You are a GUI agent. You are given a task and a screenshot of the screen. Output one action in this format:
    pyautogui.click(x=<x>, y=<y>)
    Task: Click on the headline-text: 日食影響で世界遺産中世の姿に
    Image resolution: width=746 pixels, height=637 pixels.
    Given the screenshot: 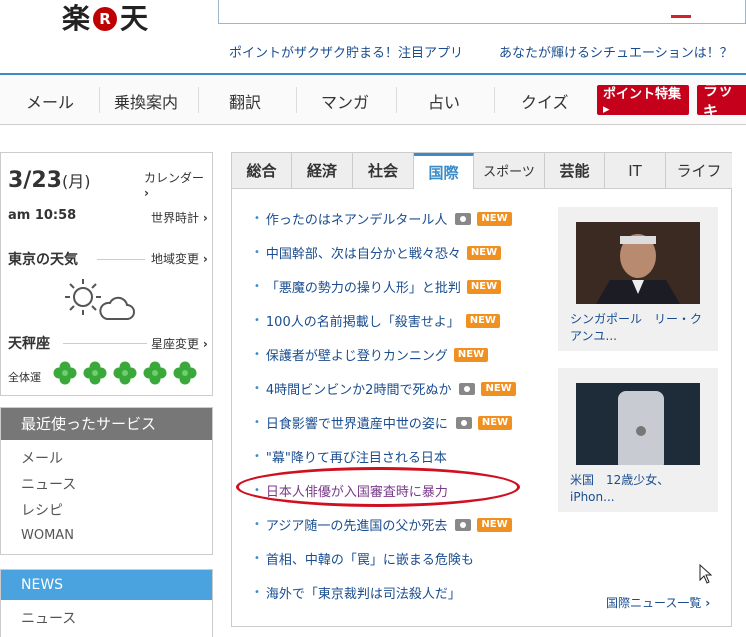 What is the action you would take?
    pyautogui.click(x=357, y=422)
    